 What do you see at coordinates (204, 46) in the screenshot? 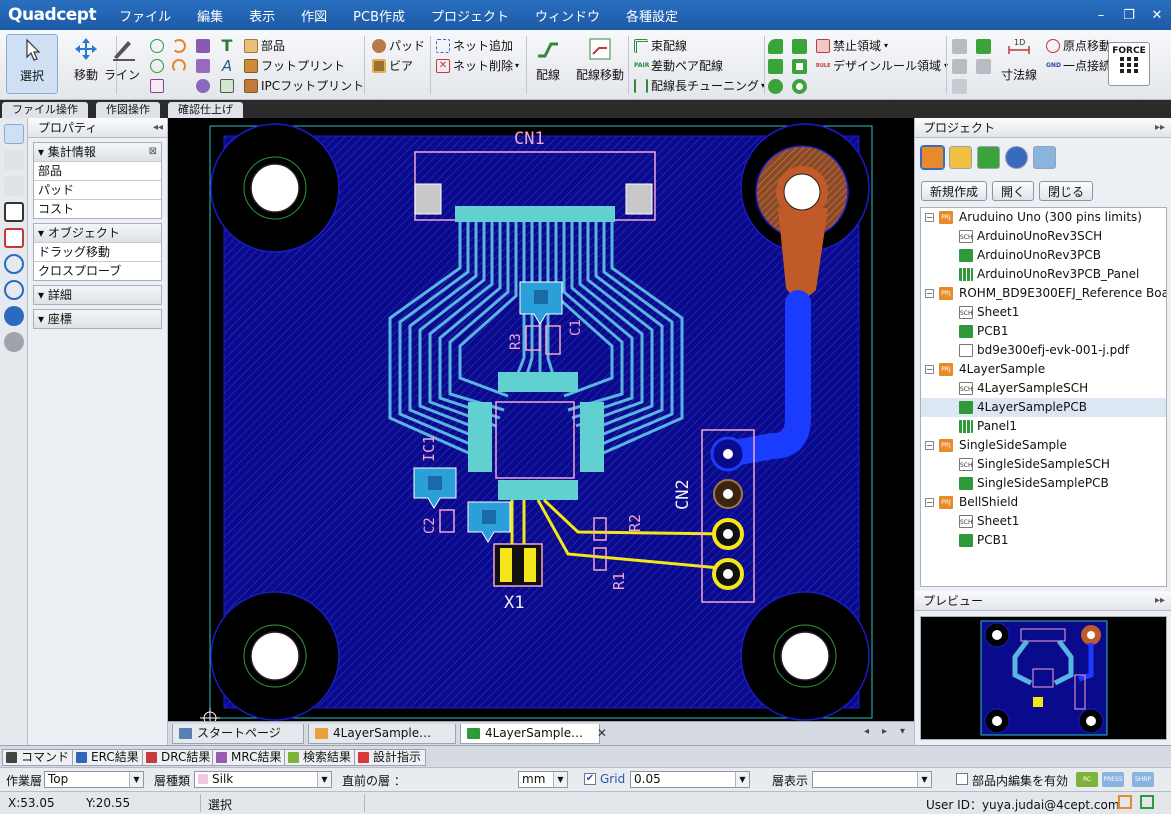
I see `polygon-tool` at bounding box center [204, 46].